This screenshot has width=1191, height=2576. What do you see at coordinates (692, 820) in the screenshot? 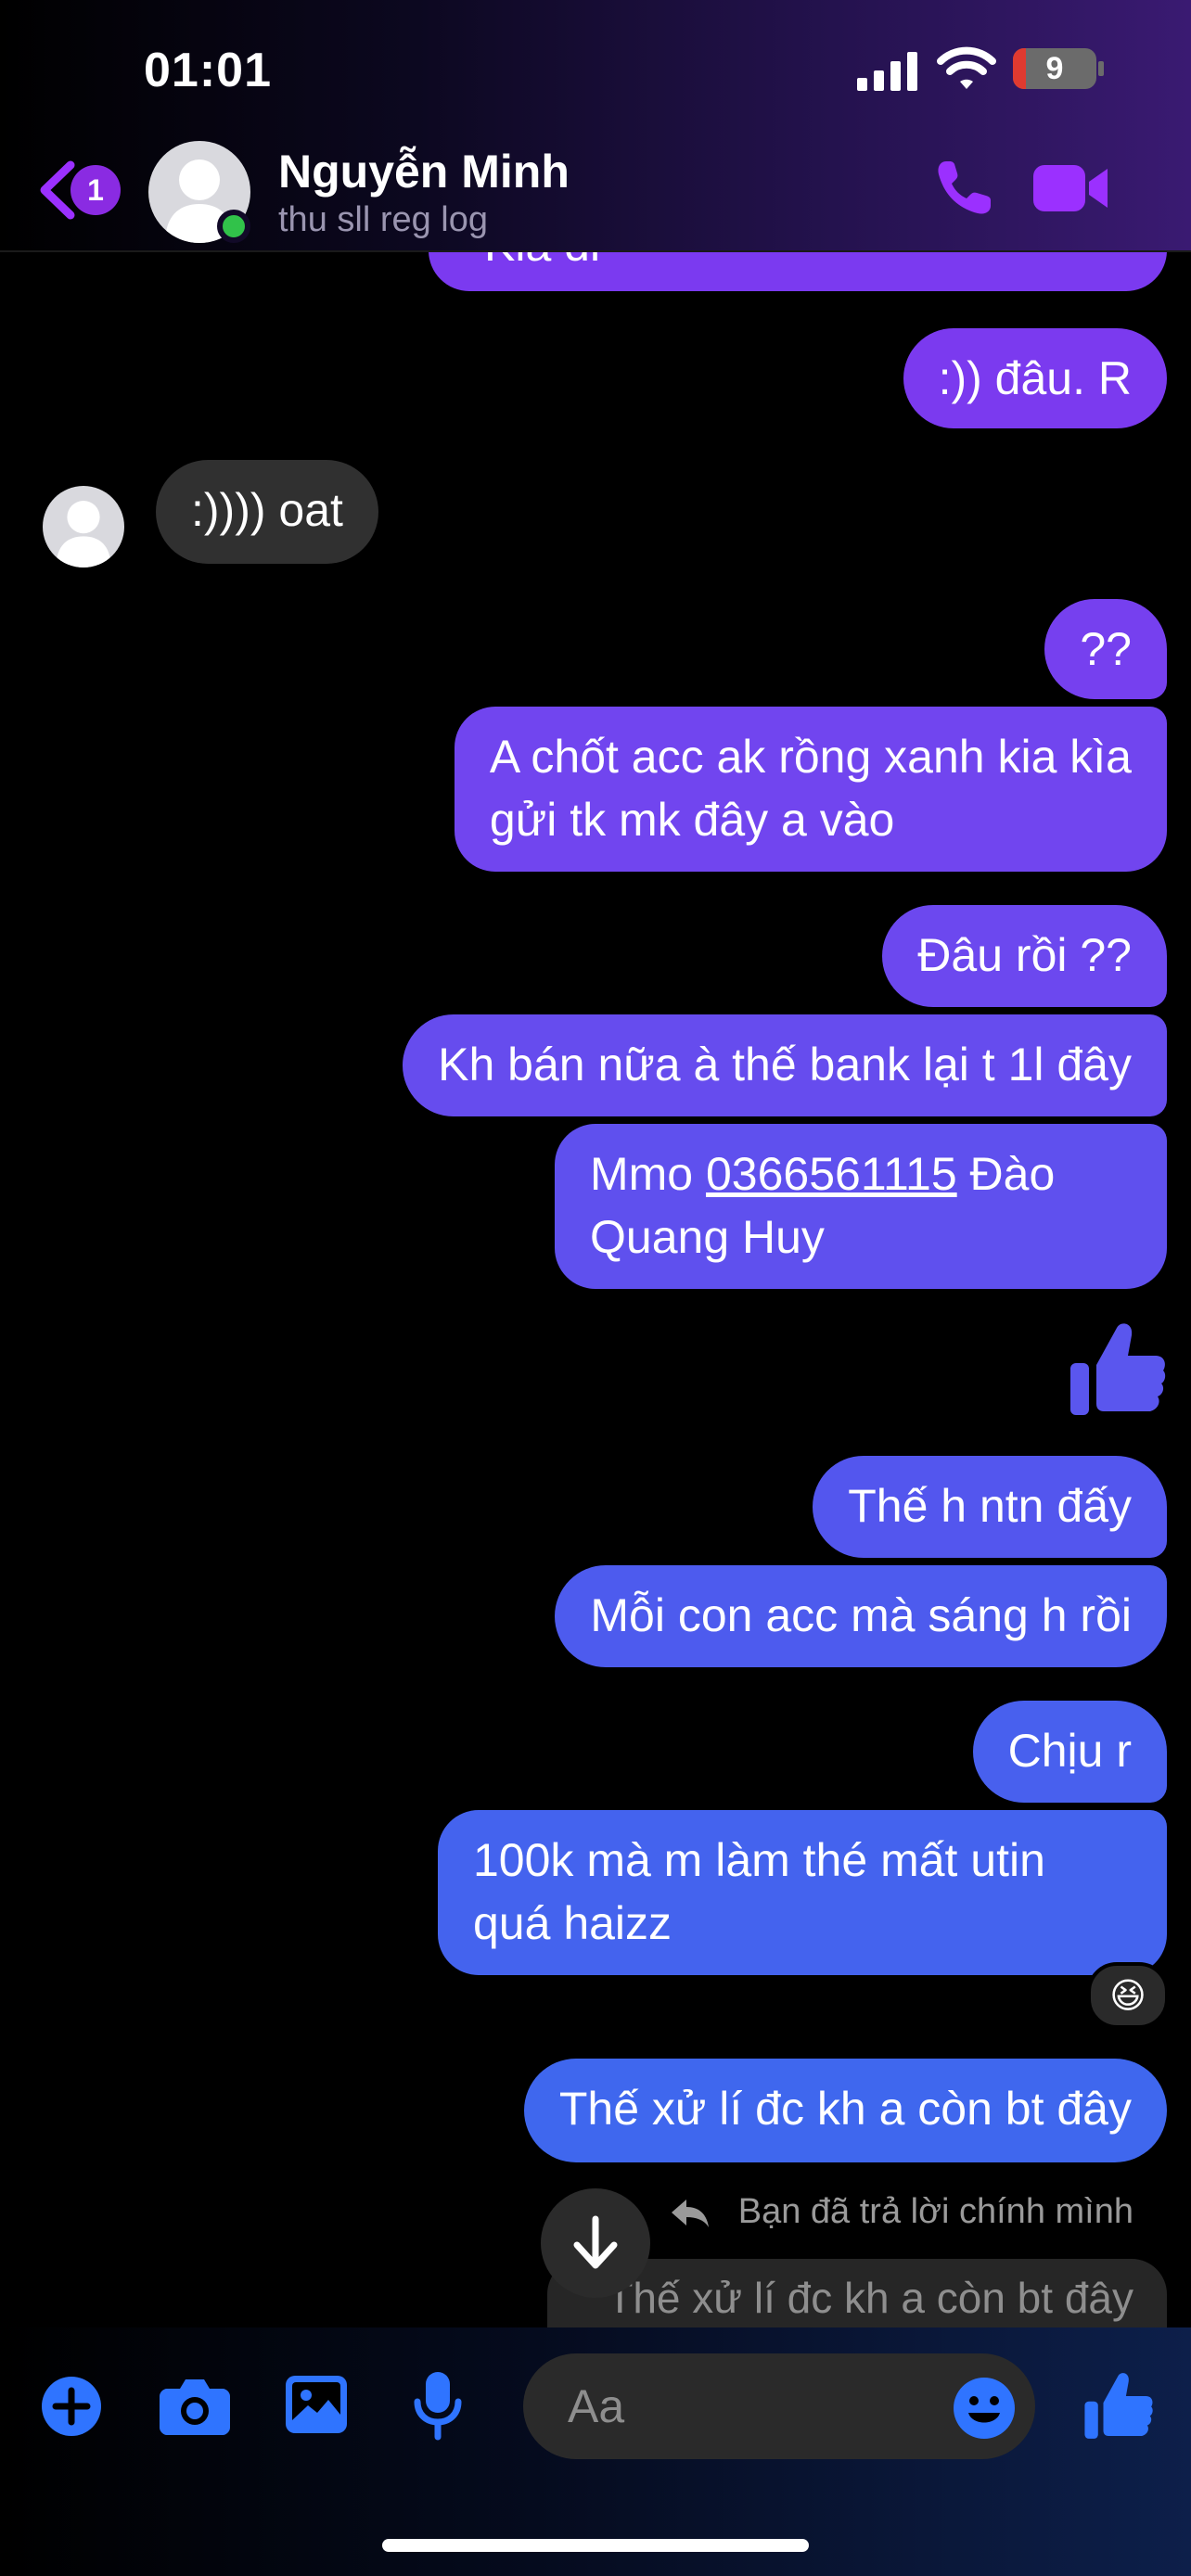
I see `message-text-line: gửi tk mk đây a vào` at bounding box center [692, 820].